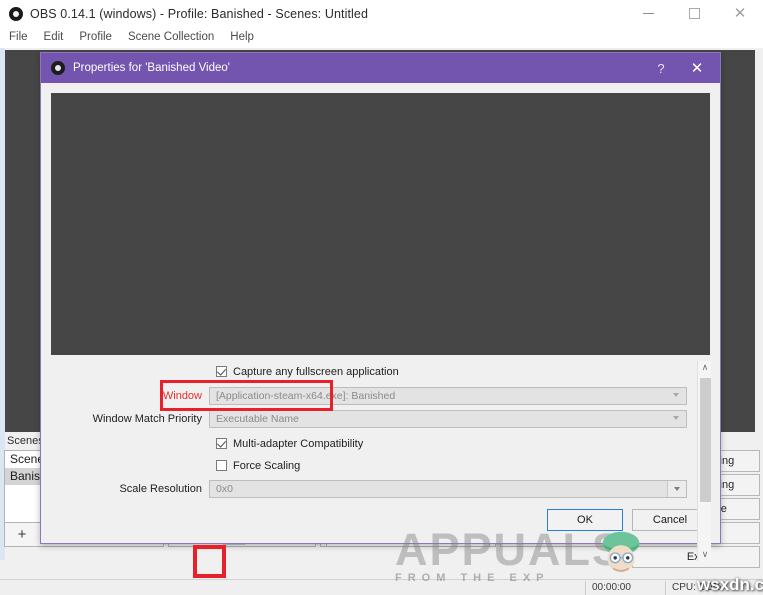 The image size is (763, 595). I want to click on menu-item-scene-collection: Scene Collection, so click(171, 37).